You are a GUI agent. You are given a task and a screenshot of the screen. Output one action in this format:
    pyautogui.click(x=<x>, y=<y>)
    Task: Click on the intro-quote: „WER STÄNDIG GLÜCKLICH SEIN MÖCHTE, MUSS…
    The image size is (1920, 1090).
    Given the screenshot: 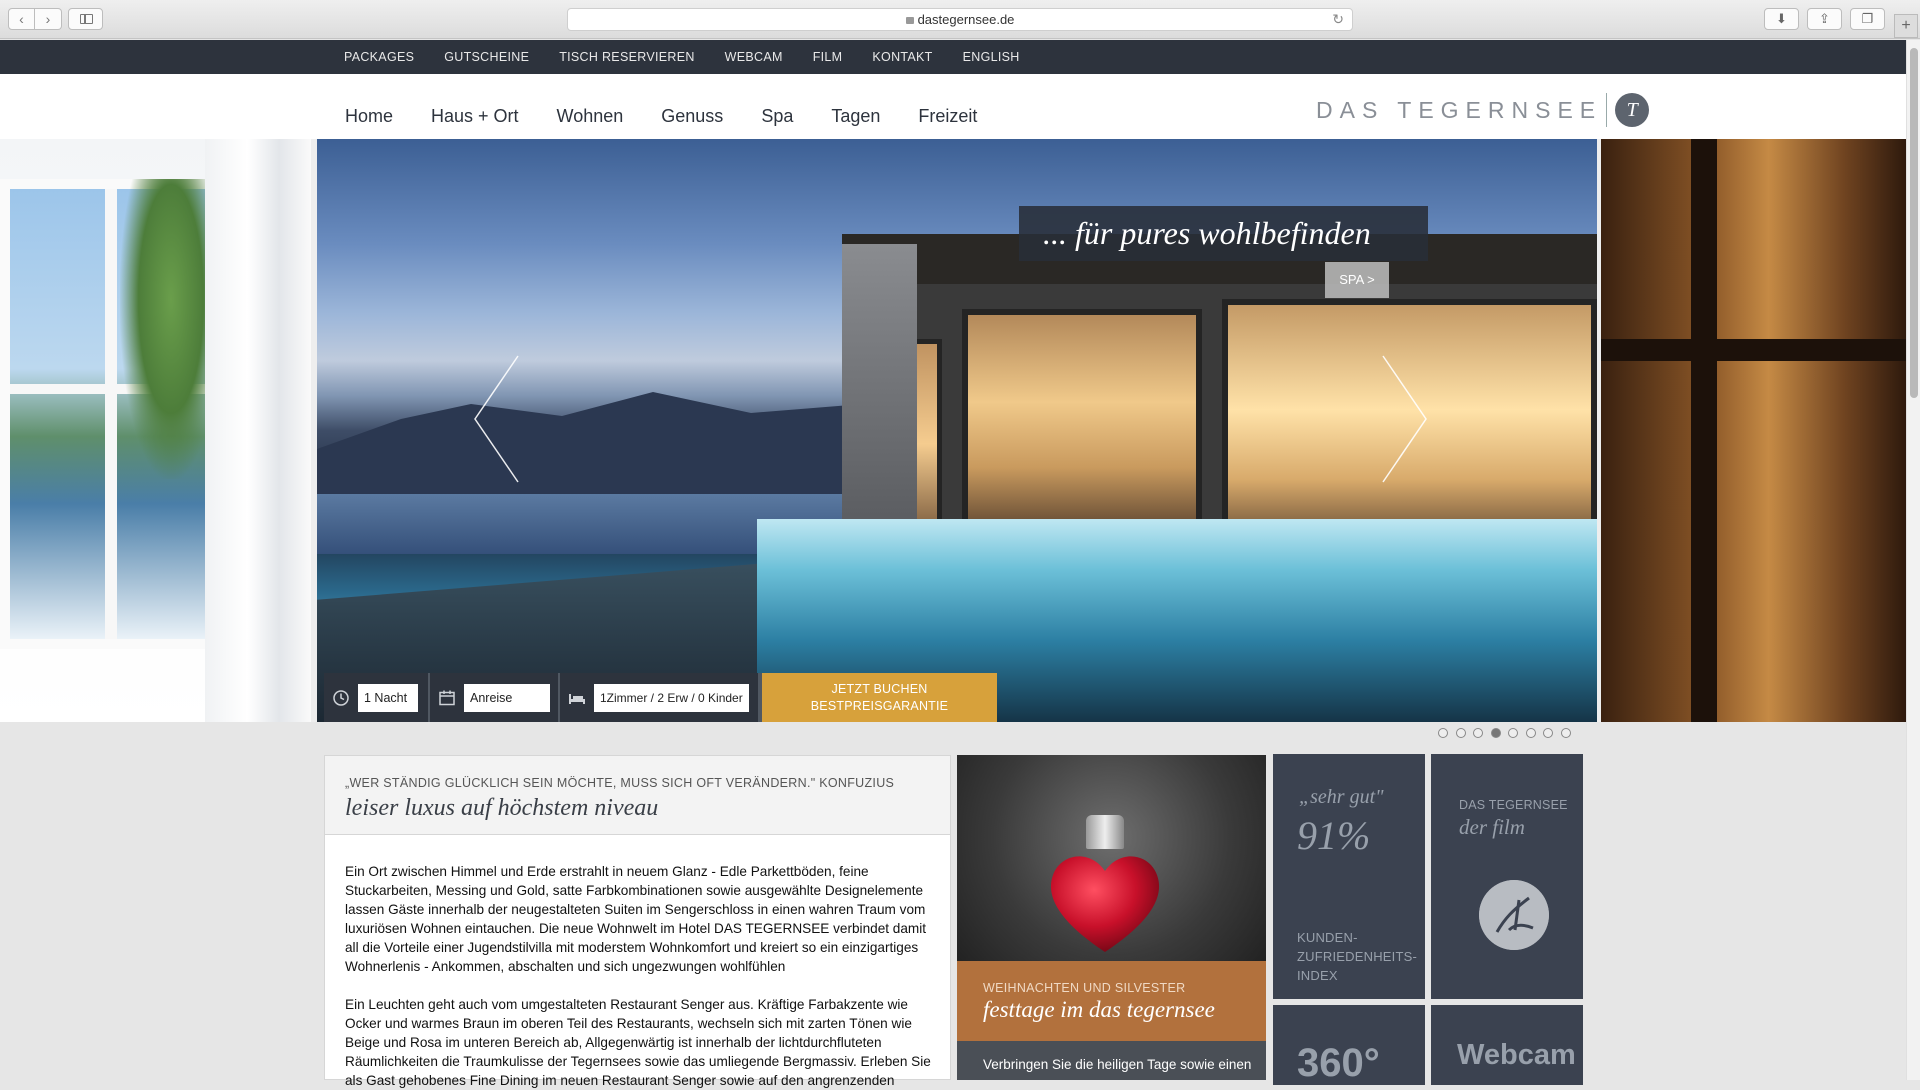 What is the action you would take?
    pyautogui.click(x=620, y=783)
    